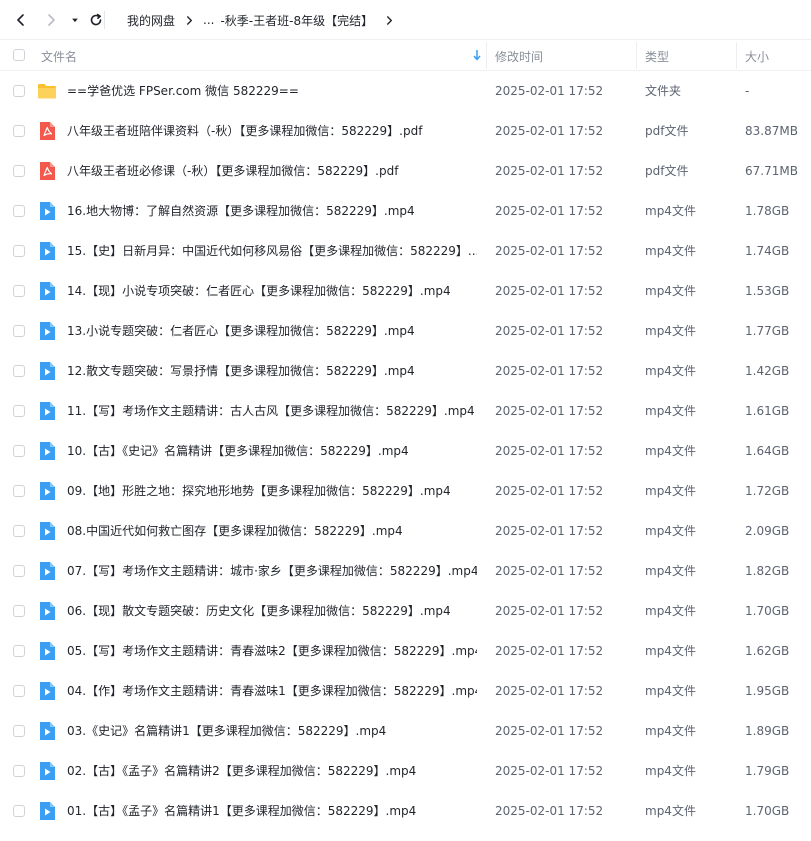 The image size is (811, 841). What do you see at coordinates (59, 56) in the screenshot?
I see `header-name: 文件名` at bounding box center [59, 56].